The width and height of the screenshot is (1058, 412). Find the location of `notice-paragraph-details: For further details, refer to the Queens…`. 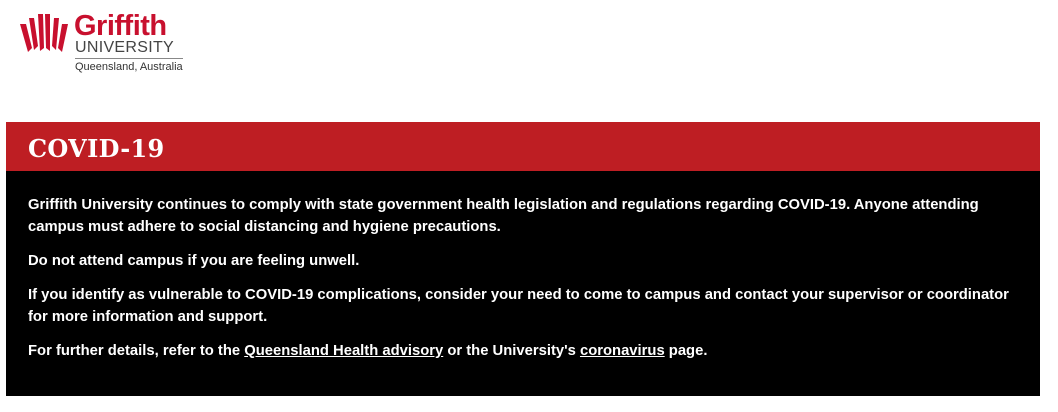

notice-paragraph-details: For further details, refer to the Queens… is located at coordinates (523, 351).